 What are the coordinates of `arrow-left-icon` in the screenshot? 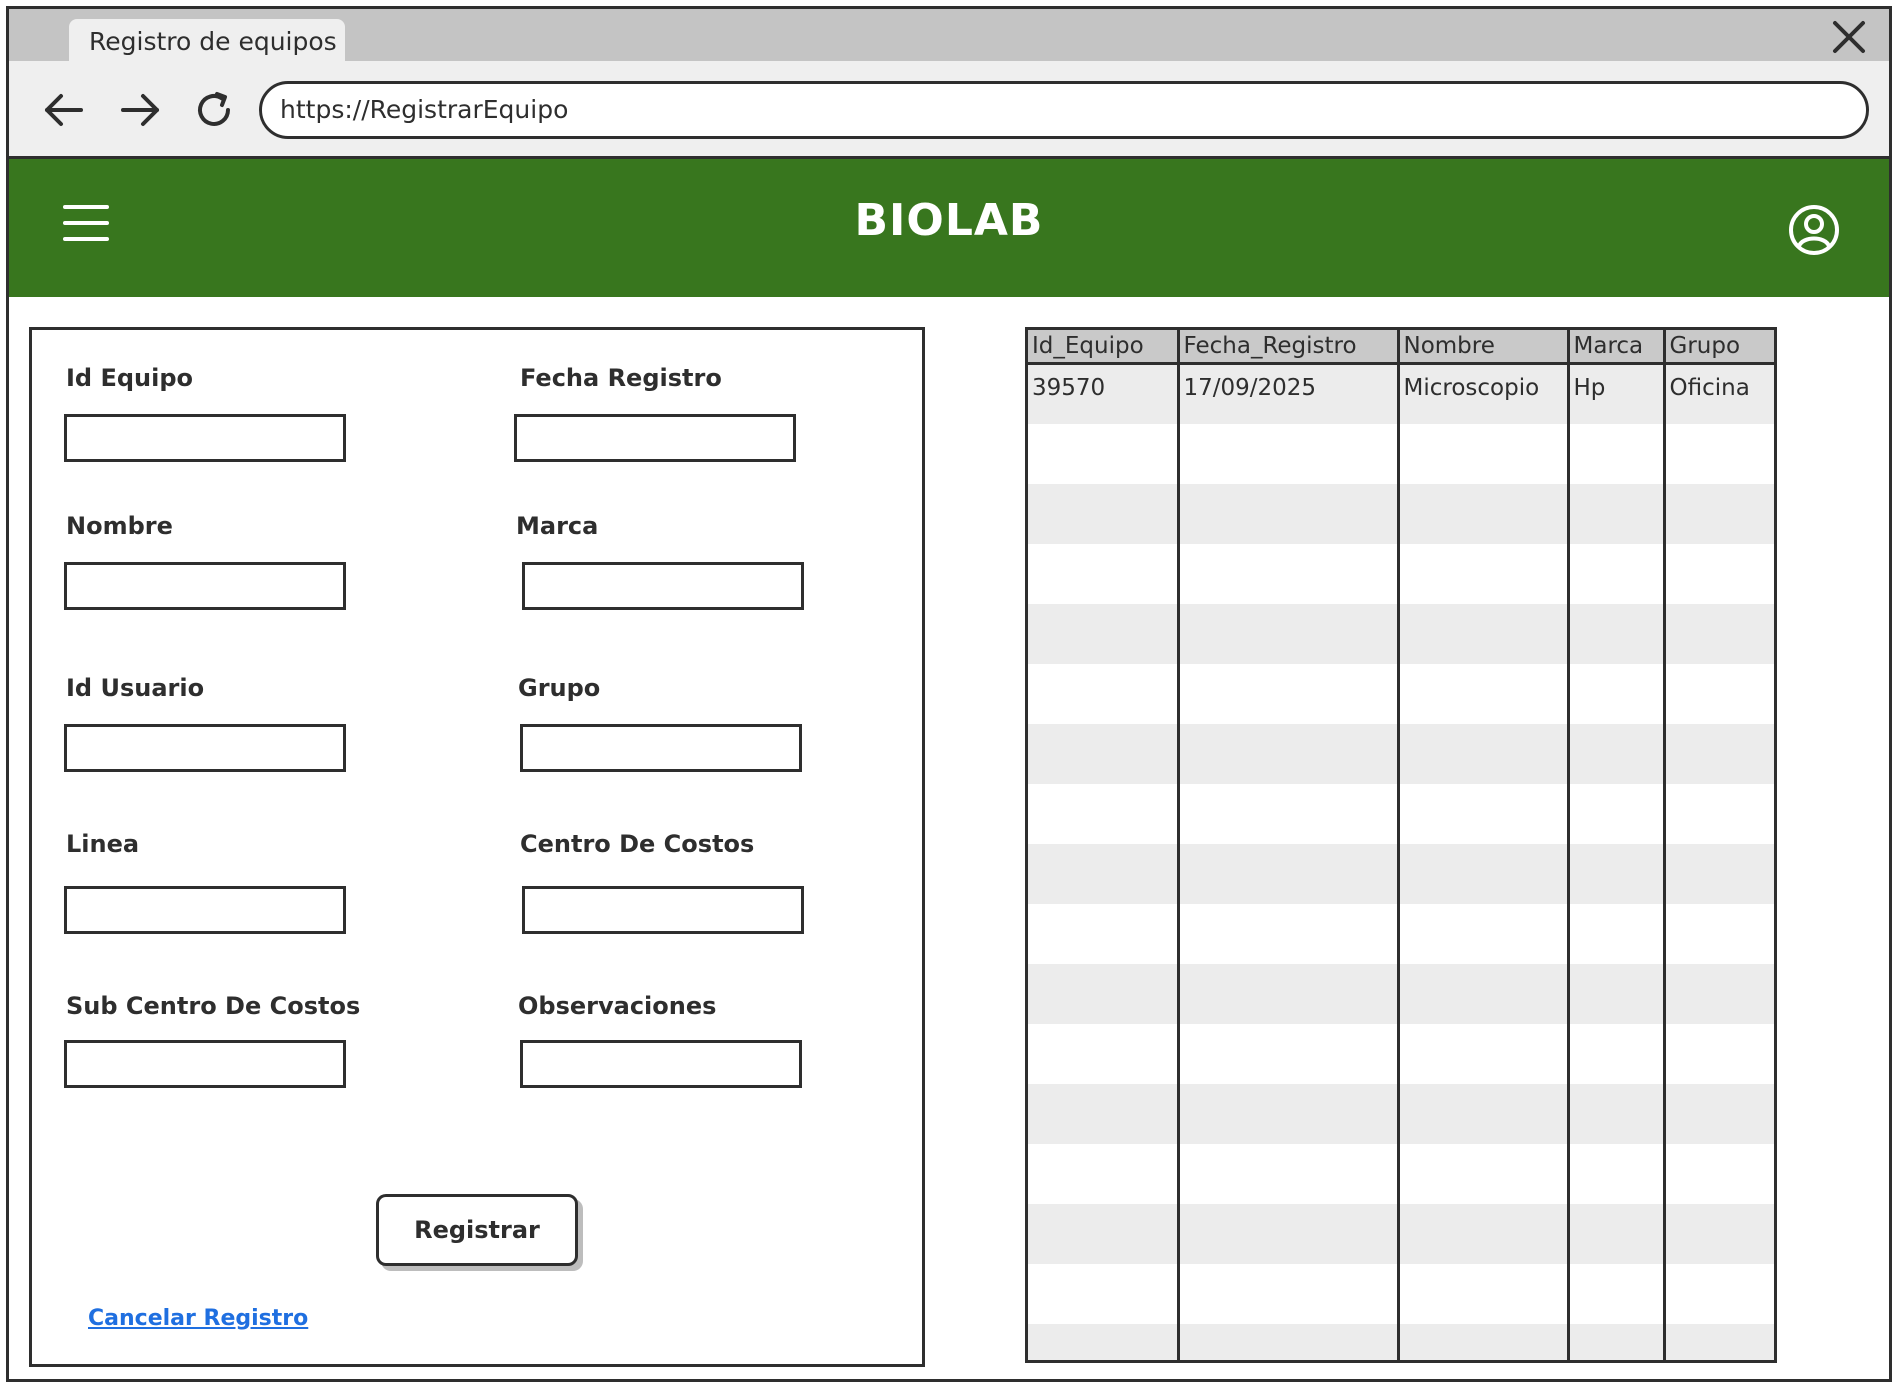 It's located at (64, 110).